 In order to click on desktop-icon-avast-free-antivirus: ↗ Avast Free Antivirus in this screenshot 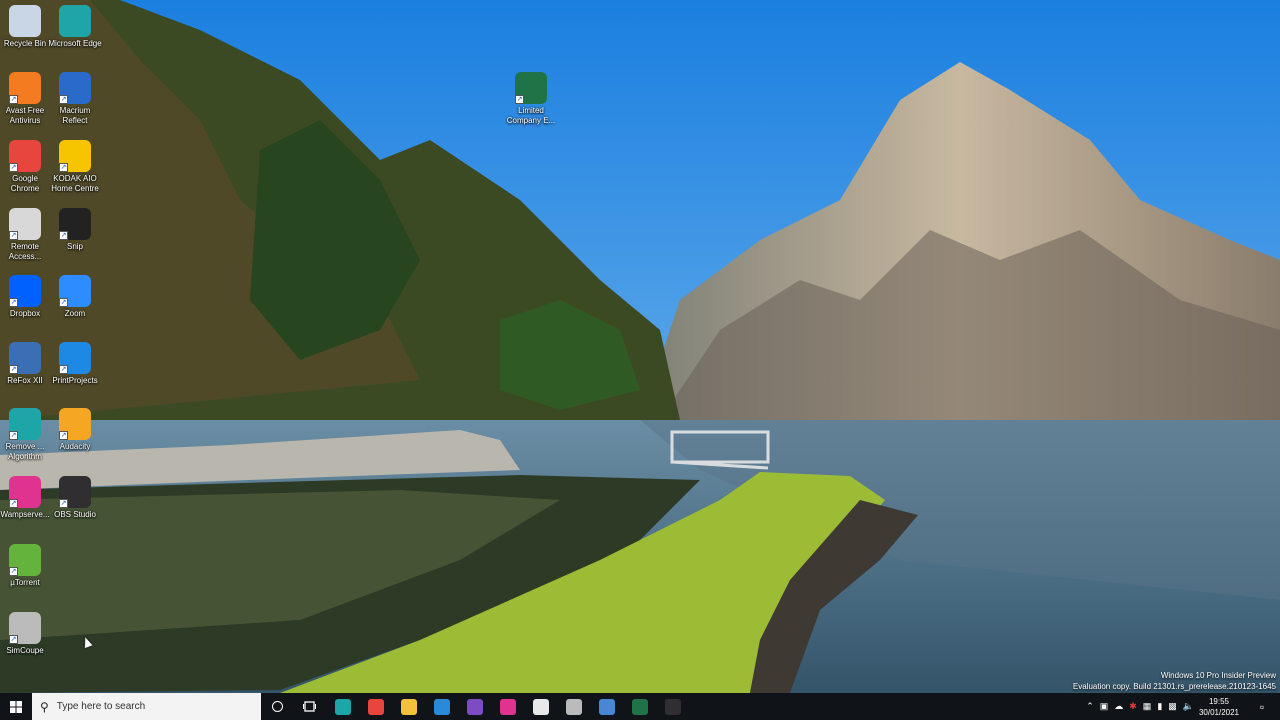, I will do `click(26, 99)`.